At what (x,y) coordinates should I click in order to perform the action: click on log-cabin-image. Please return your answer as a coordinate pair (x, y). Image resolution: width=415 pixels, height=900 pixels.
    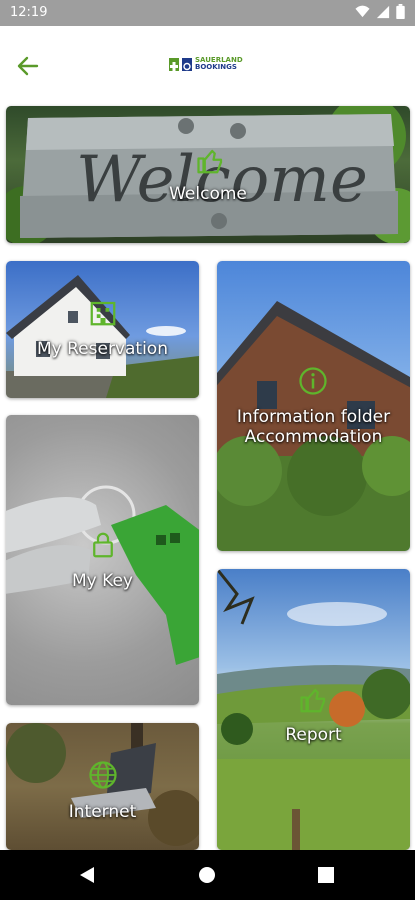
    Looking at the image, I should click on (313, 426).